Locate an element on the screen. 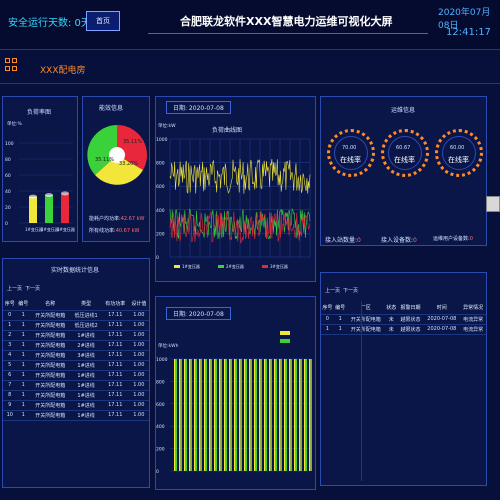  bars-ytick: 0 is located at coordinates (157, 472).